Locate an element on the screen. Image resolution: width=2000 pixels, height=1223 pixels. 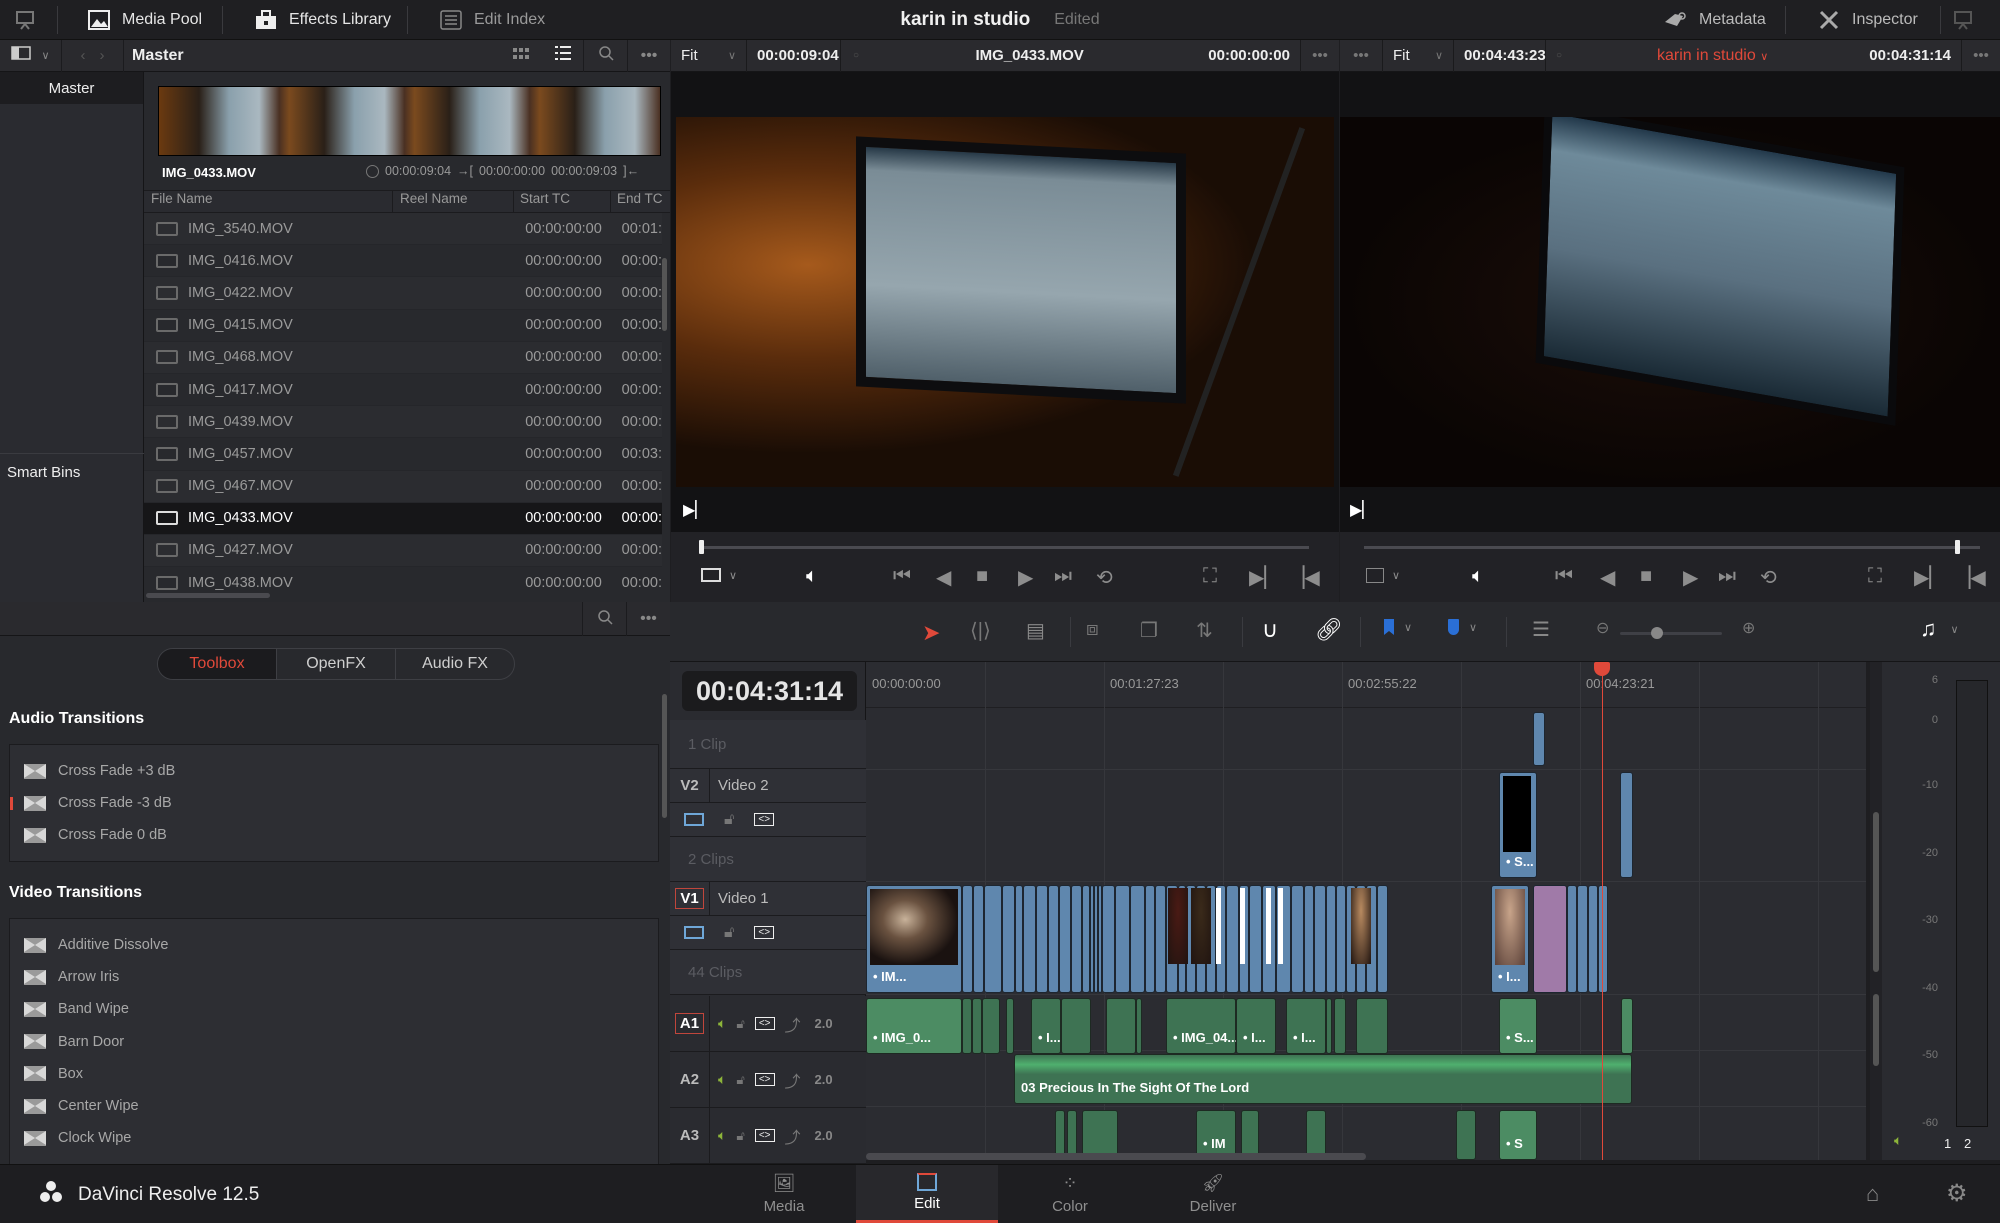
replace-clip-button: ⇅ is located at coordinates (1204, 630).